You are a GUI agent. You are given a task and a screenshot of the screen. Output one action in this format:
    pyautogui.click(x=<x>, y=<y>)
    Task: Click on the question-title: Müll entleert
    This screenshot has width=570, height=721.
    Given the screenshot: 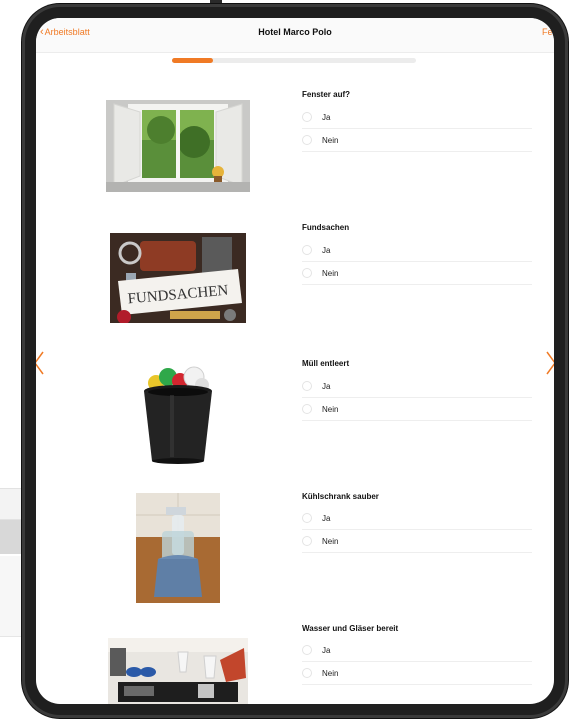 What is the action you would take?
    pyautogui.click(x=326, y=363)
    